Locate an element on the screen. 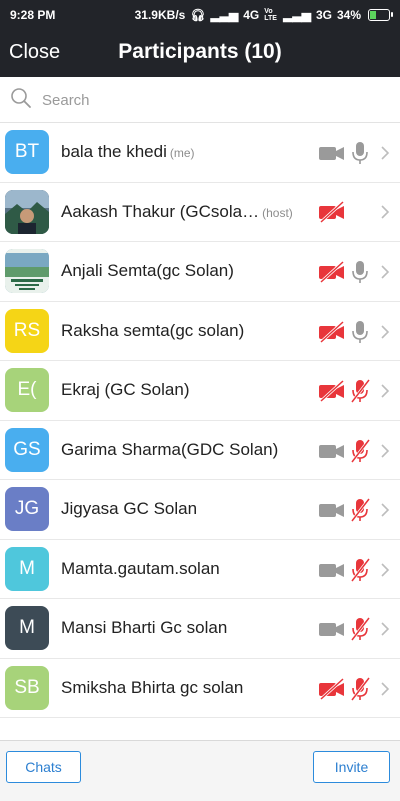  participant-row: GS Garima Sharma(GDC Solan) is located at coordinates (200, 450).